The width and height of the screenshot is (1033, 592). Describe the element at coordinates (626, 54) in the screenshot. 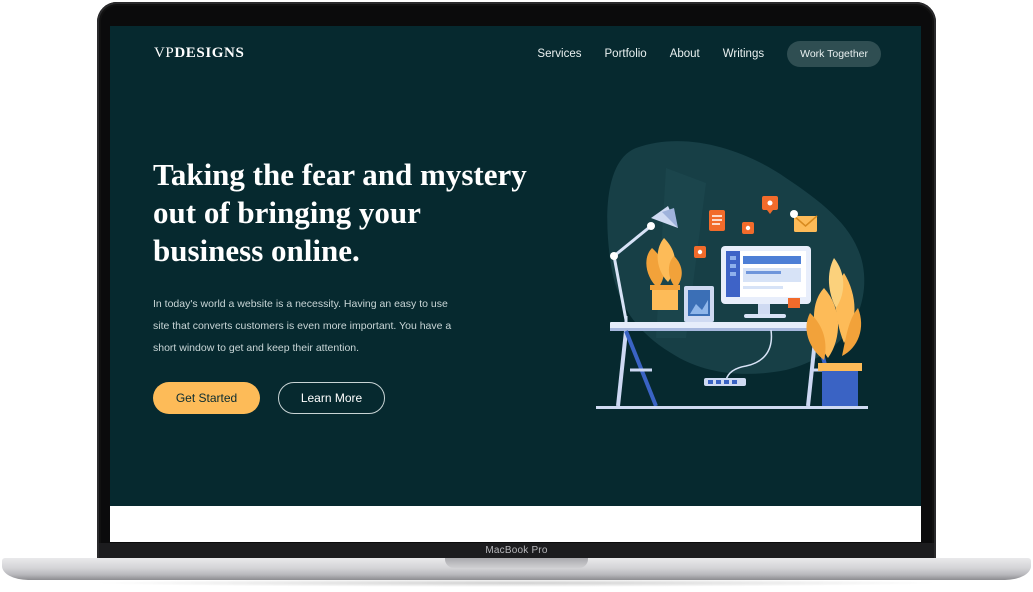

I see `nav-link-portfolio: Portfolio` at that location.